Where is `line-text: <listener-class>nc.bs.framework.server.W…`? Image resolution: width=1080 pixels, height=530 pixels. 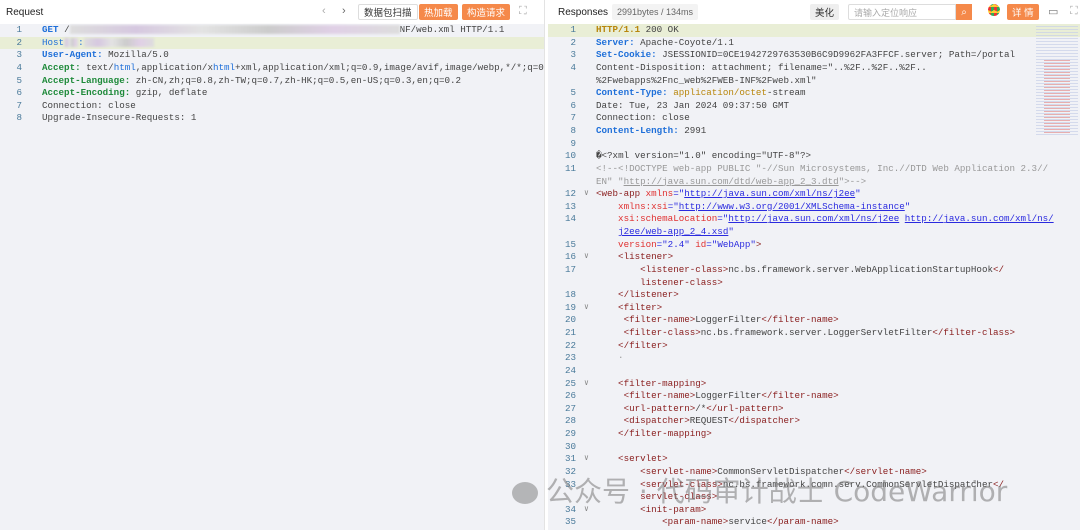 line-text: <listener-class>nc.bs.framework.server.W… is located at coordinates (800, 270).